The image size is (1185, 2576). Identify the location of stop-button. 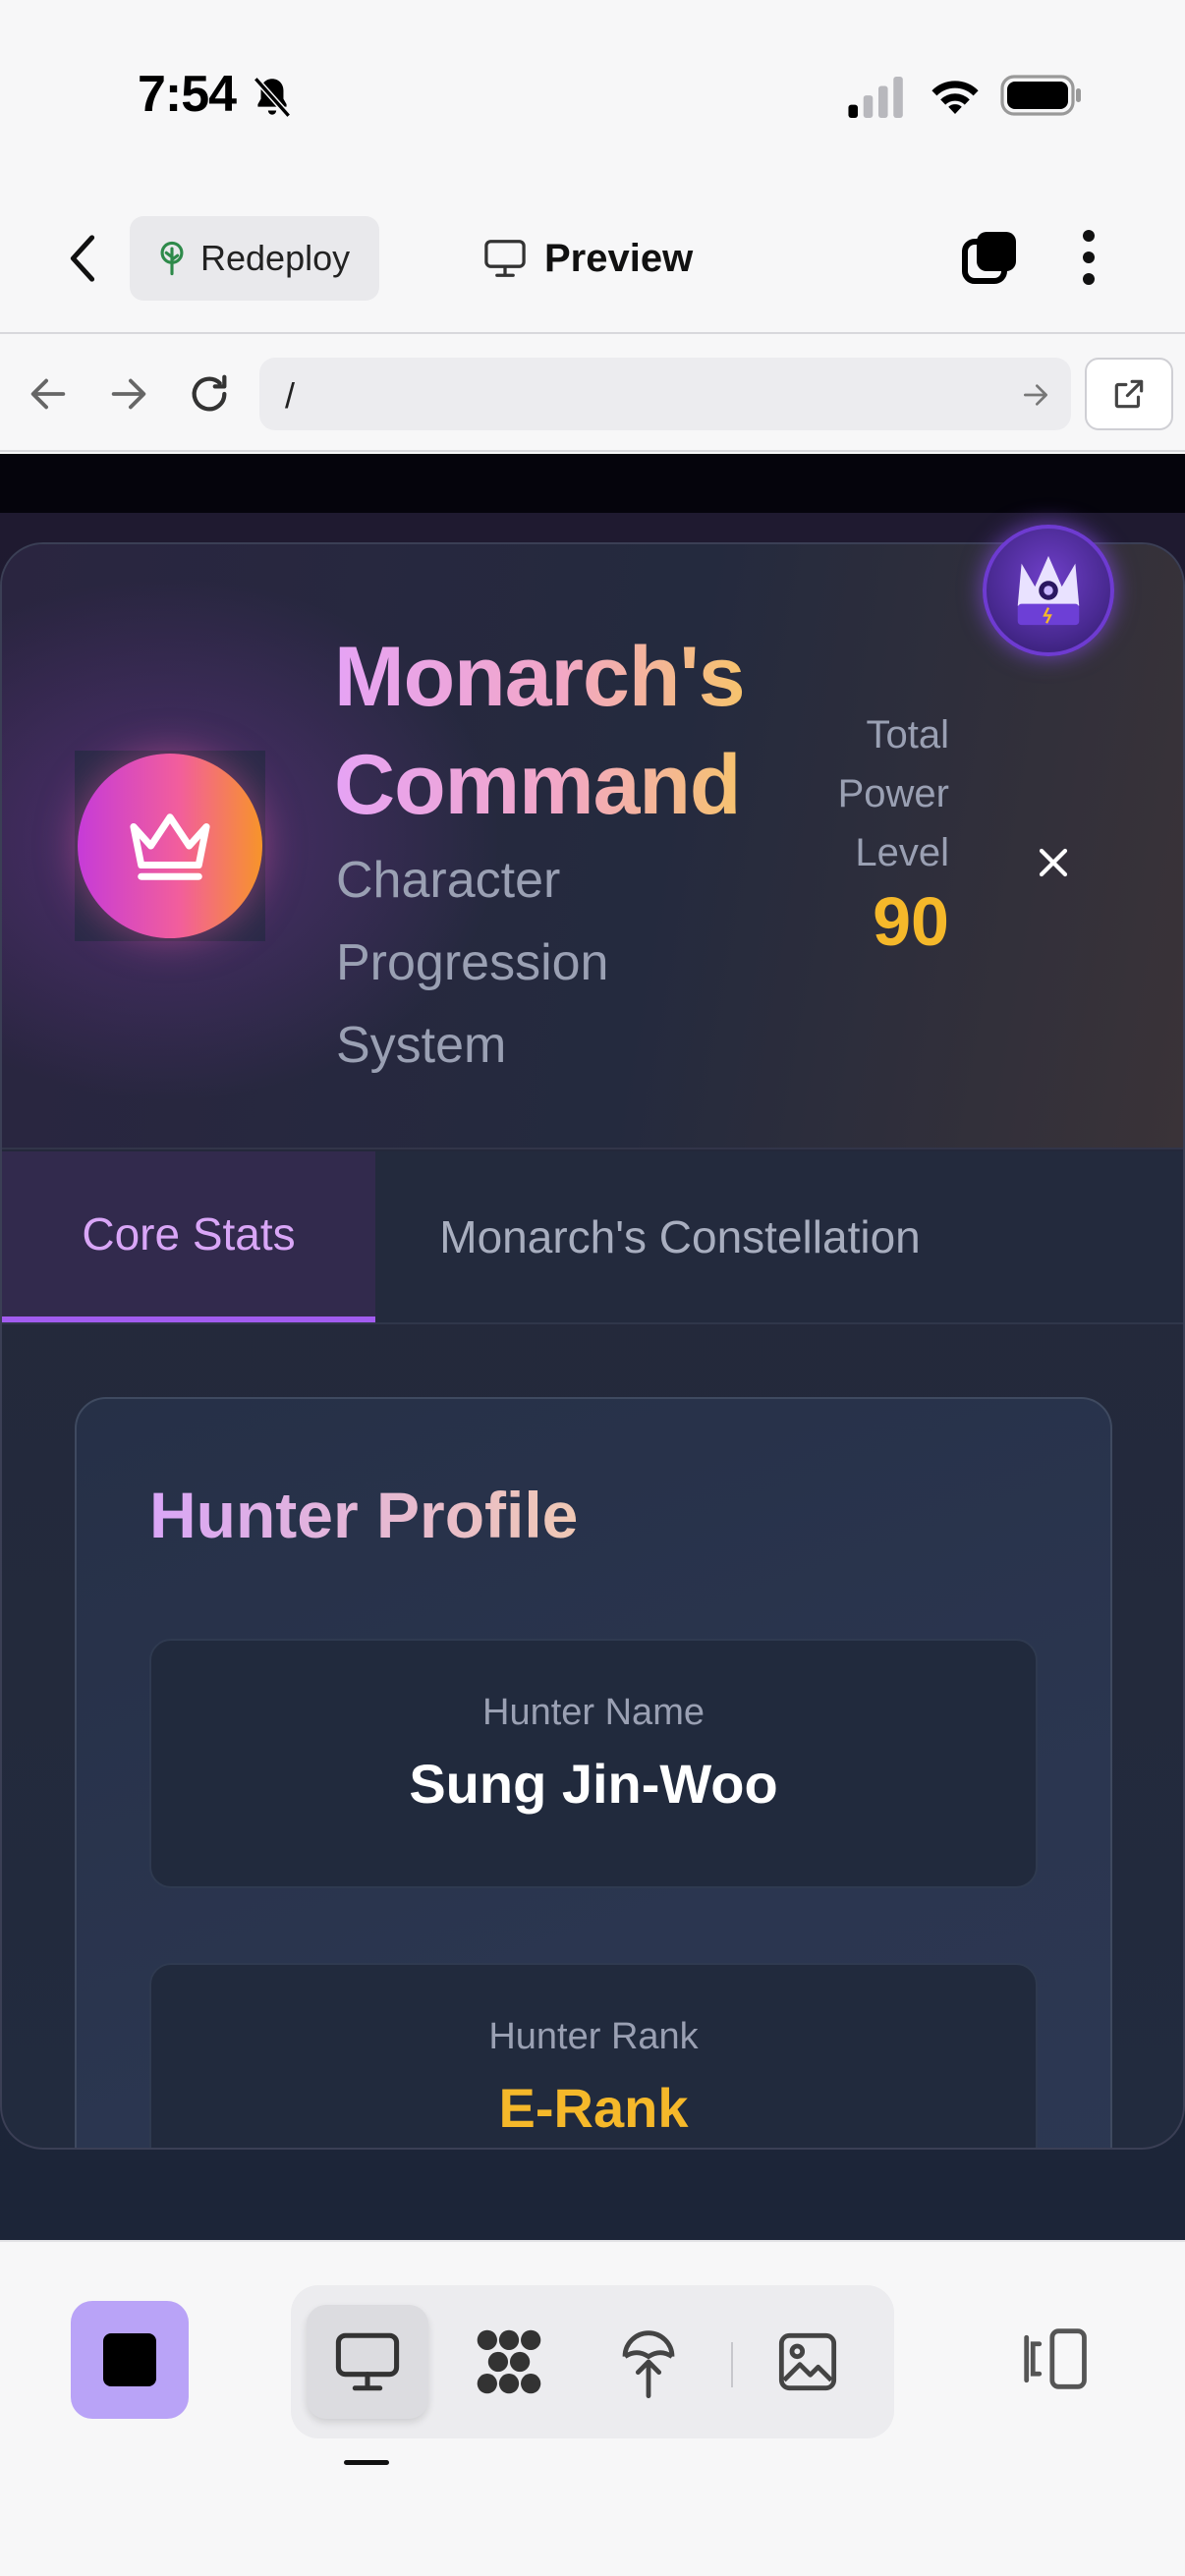
(130, 2360).